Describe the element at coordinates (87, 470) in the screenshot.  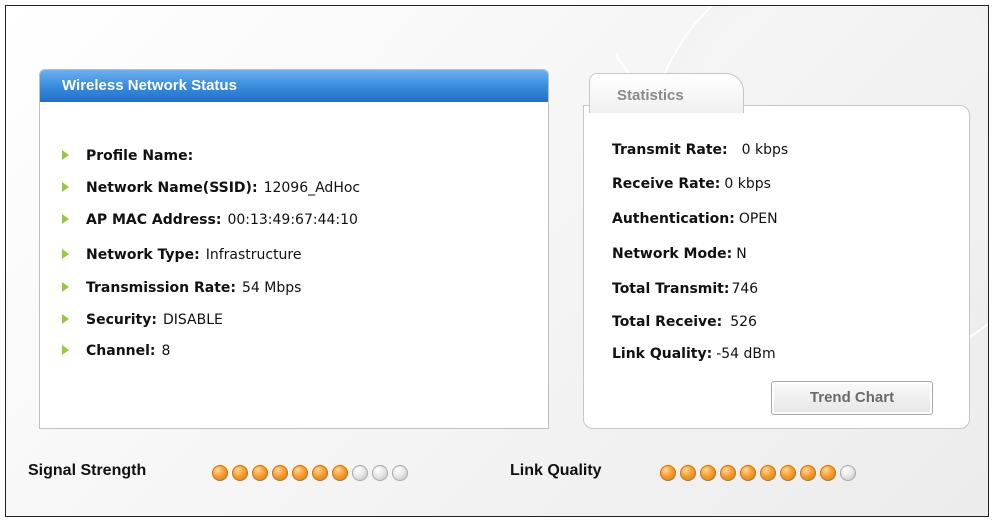
I see `signal-strength-label: Signal Strength` at that location.